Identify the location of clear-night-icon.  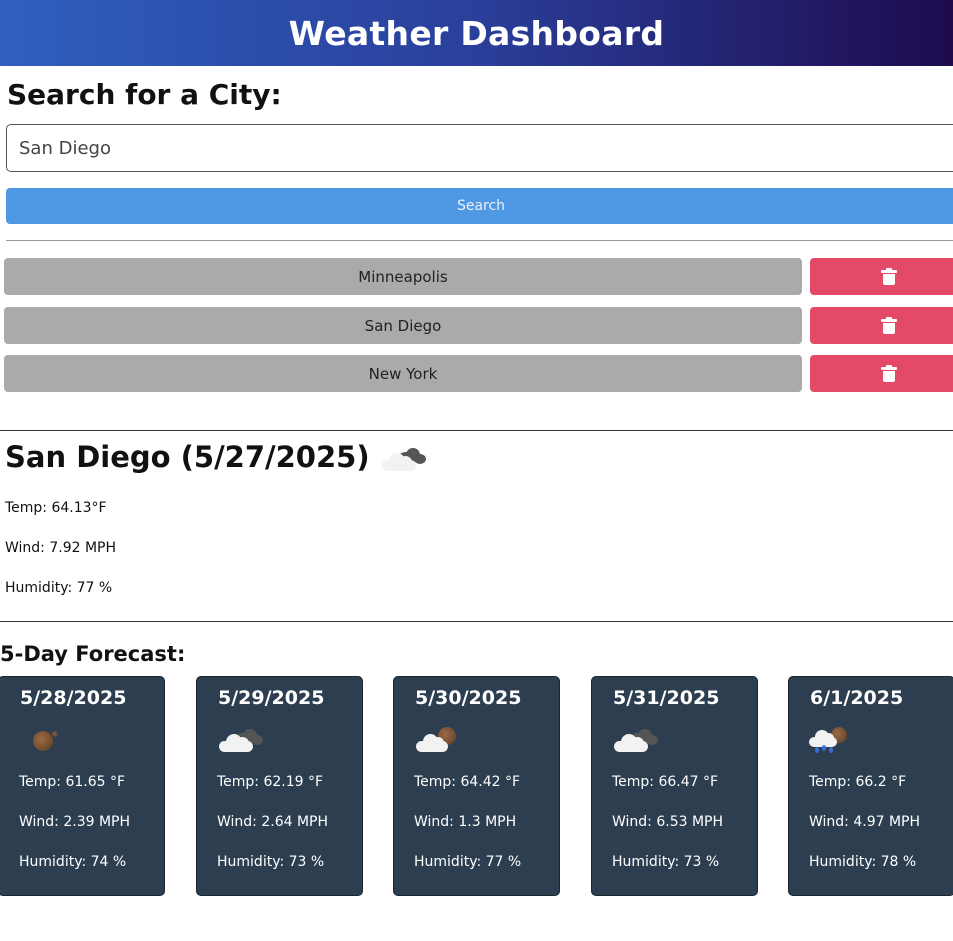
(47, 740).